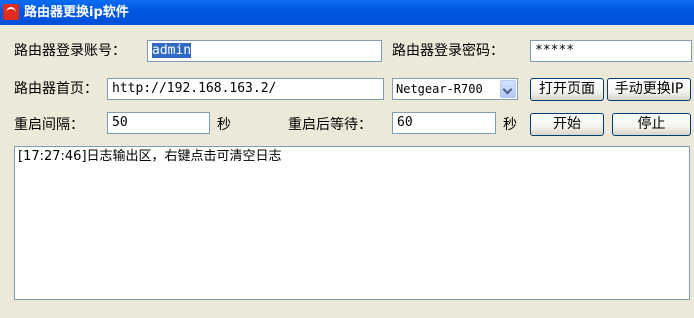  Describe the element at coordinates (245, 89) in the screenshot. I see `homepage-url-input: http://192.168.163.2/` at that location.